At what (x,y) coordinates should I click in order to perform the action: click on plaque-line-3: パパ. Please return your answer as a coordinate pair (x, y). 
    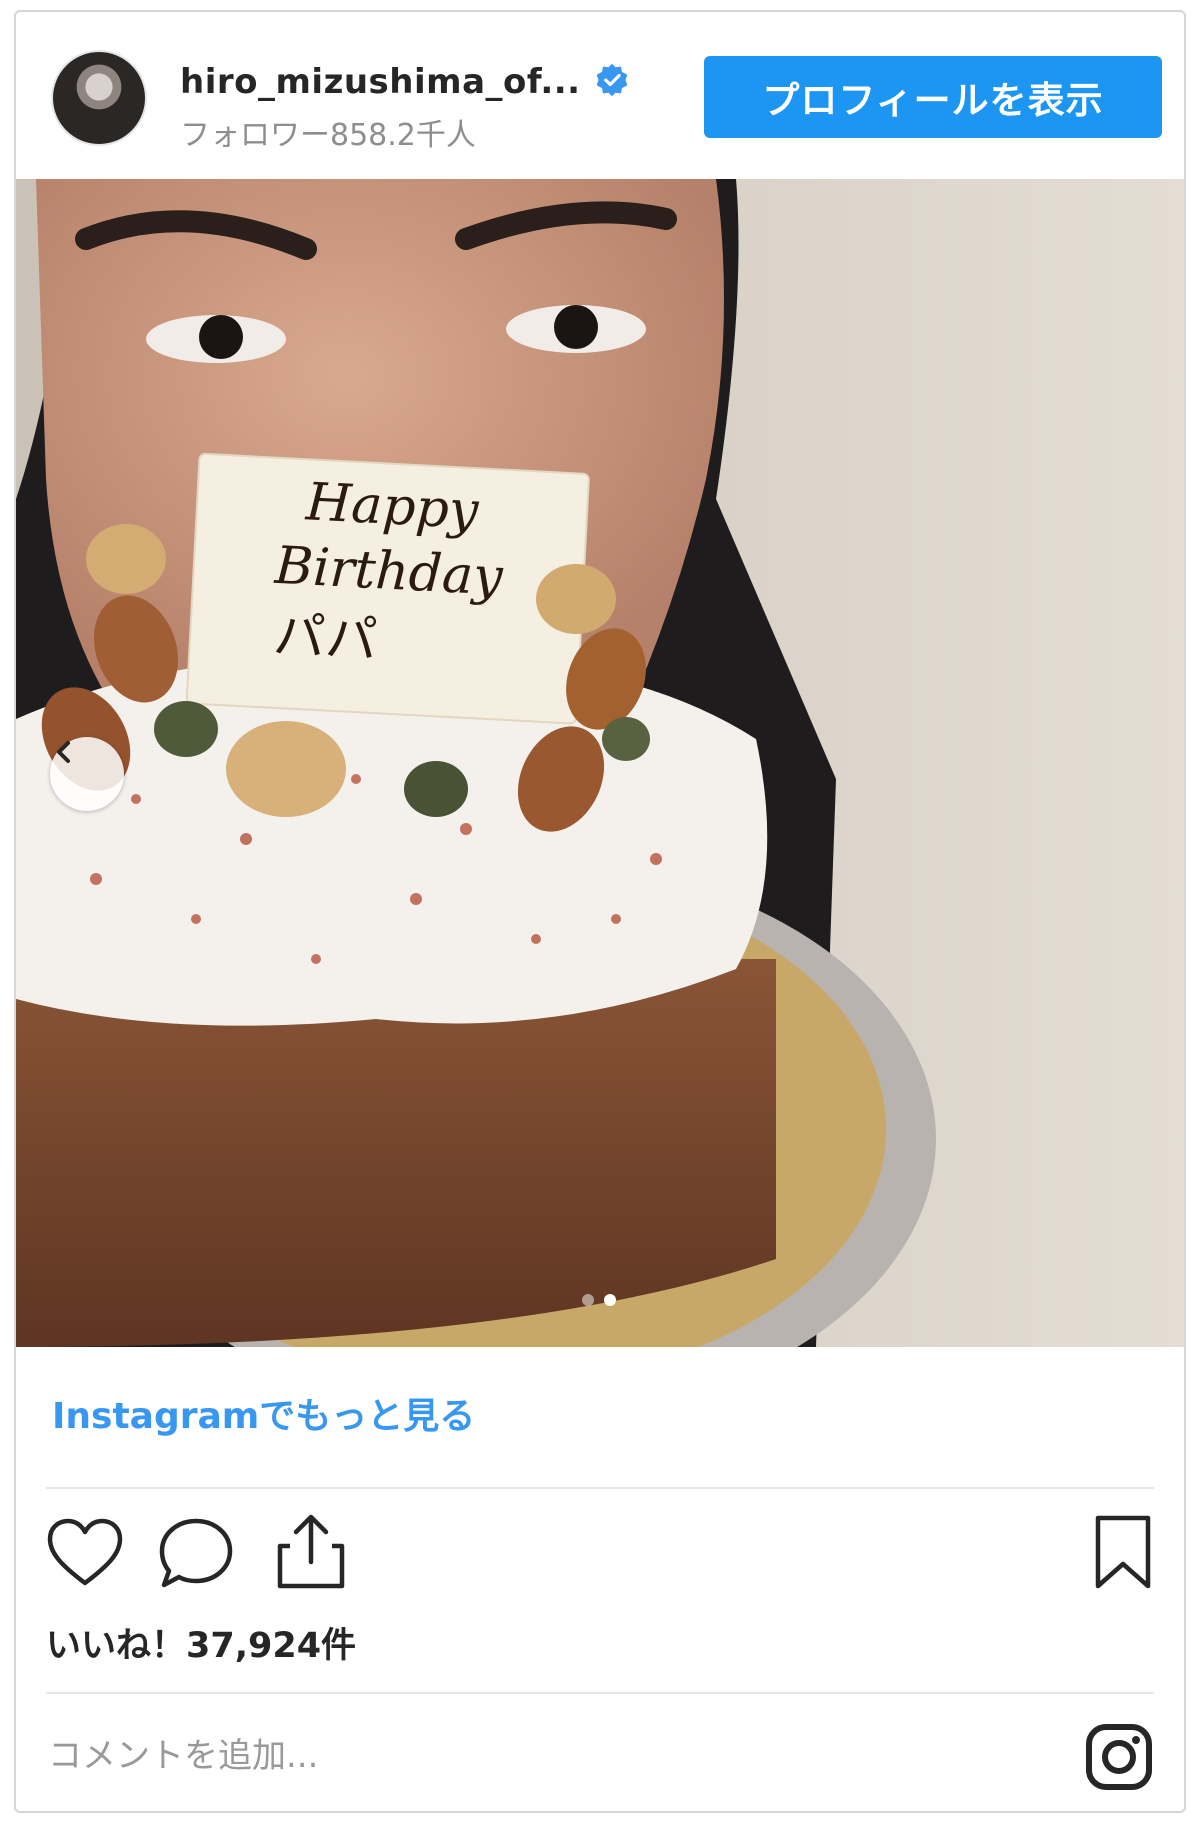
    Looking at the image, I should click on (325, 638).